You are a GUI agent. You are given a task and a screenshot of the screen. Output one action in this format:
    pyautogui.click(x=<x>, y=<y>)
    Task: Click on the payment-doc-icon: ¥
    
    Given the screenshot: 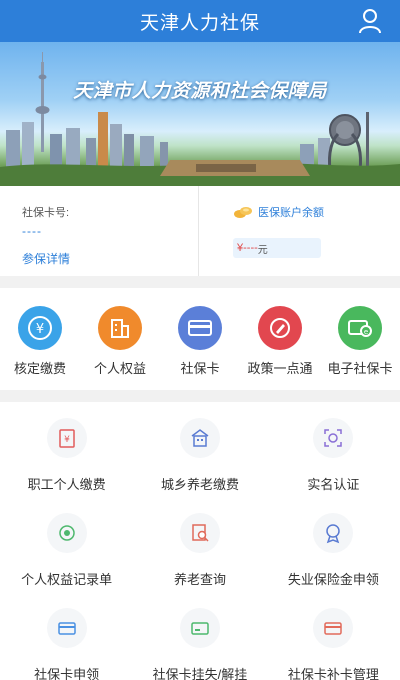 What is the action you would take?
    pyautogui.click(x=66, y=438)
    